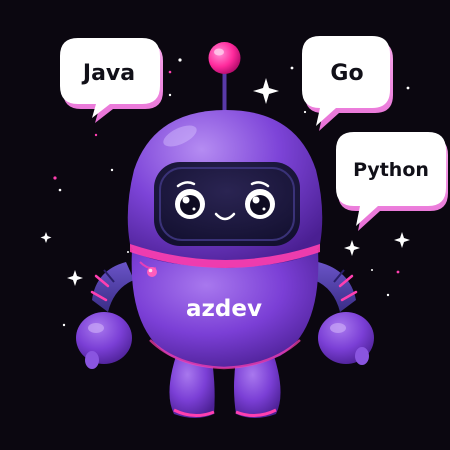 This screenshot has width=450, height=450. I want to click on antenna-ball, so click(224, 58).